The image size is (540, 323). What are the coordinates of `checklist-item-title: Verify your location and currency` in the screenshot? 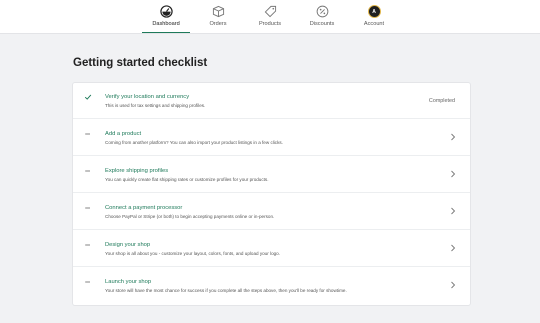 It's located at (147, 97).